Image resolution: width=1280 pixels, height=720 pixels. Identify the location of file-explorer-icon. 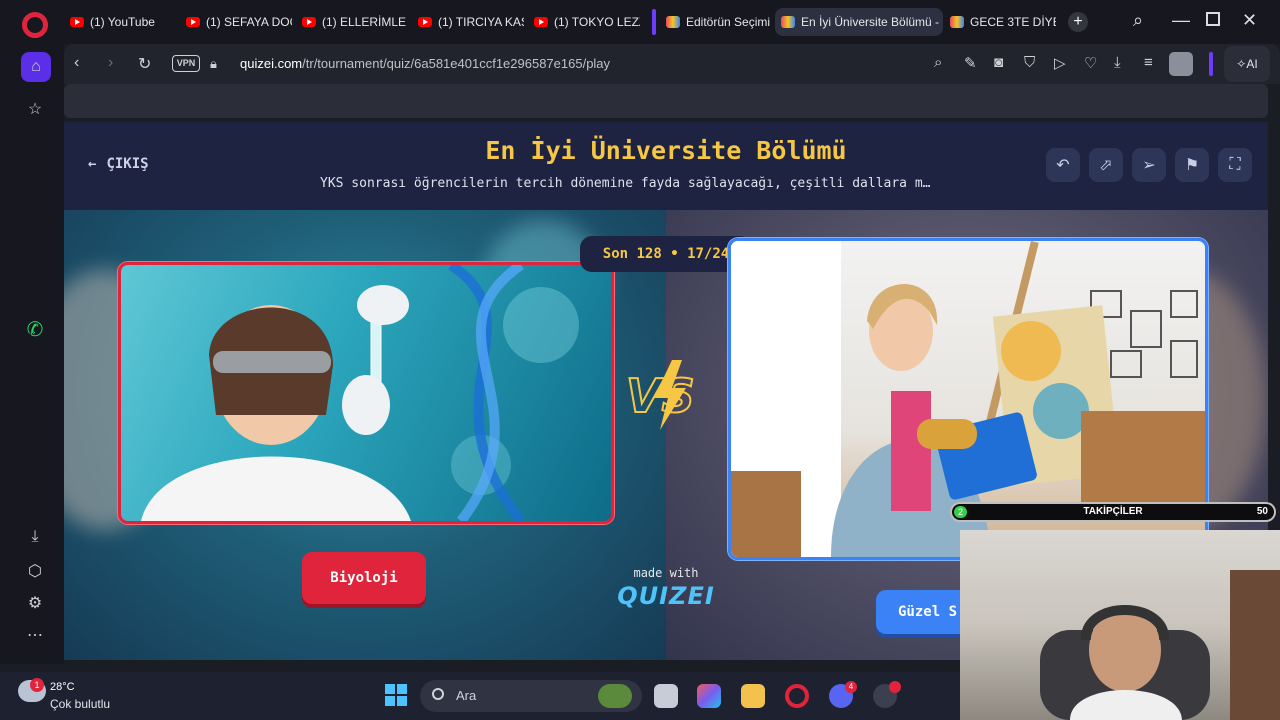
(753, 696).